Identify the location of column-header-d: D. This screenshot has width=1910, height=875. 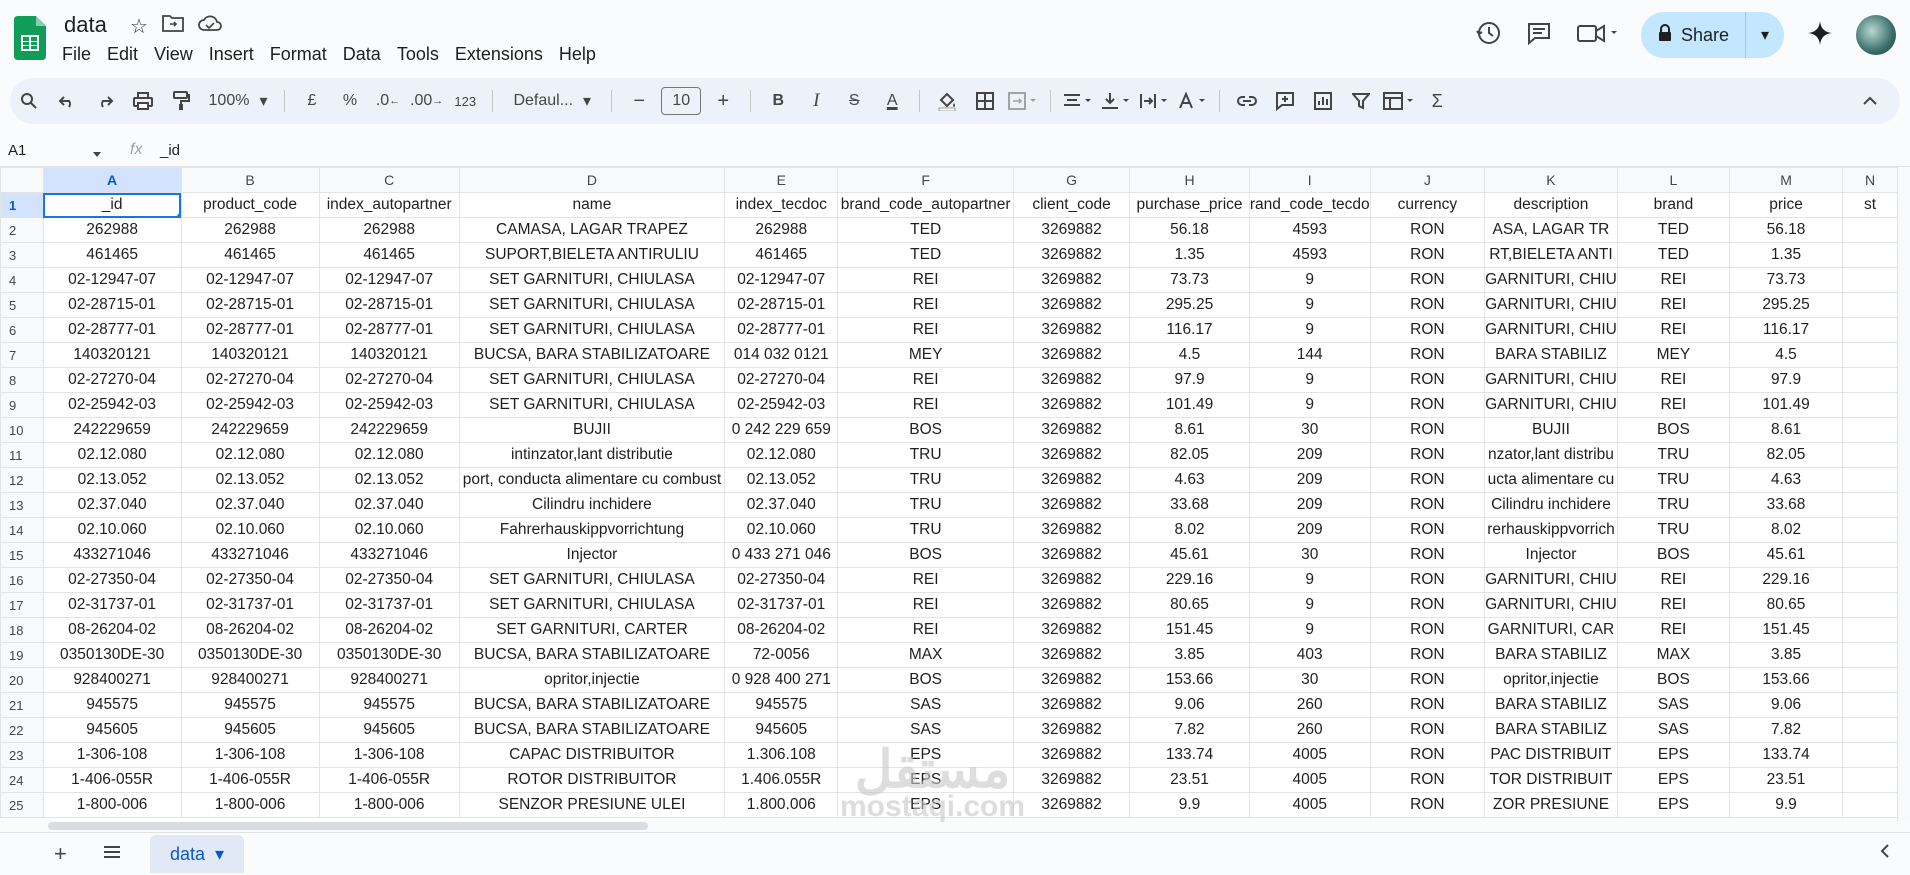
(592, 180).